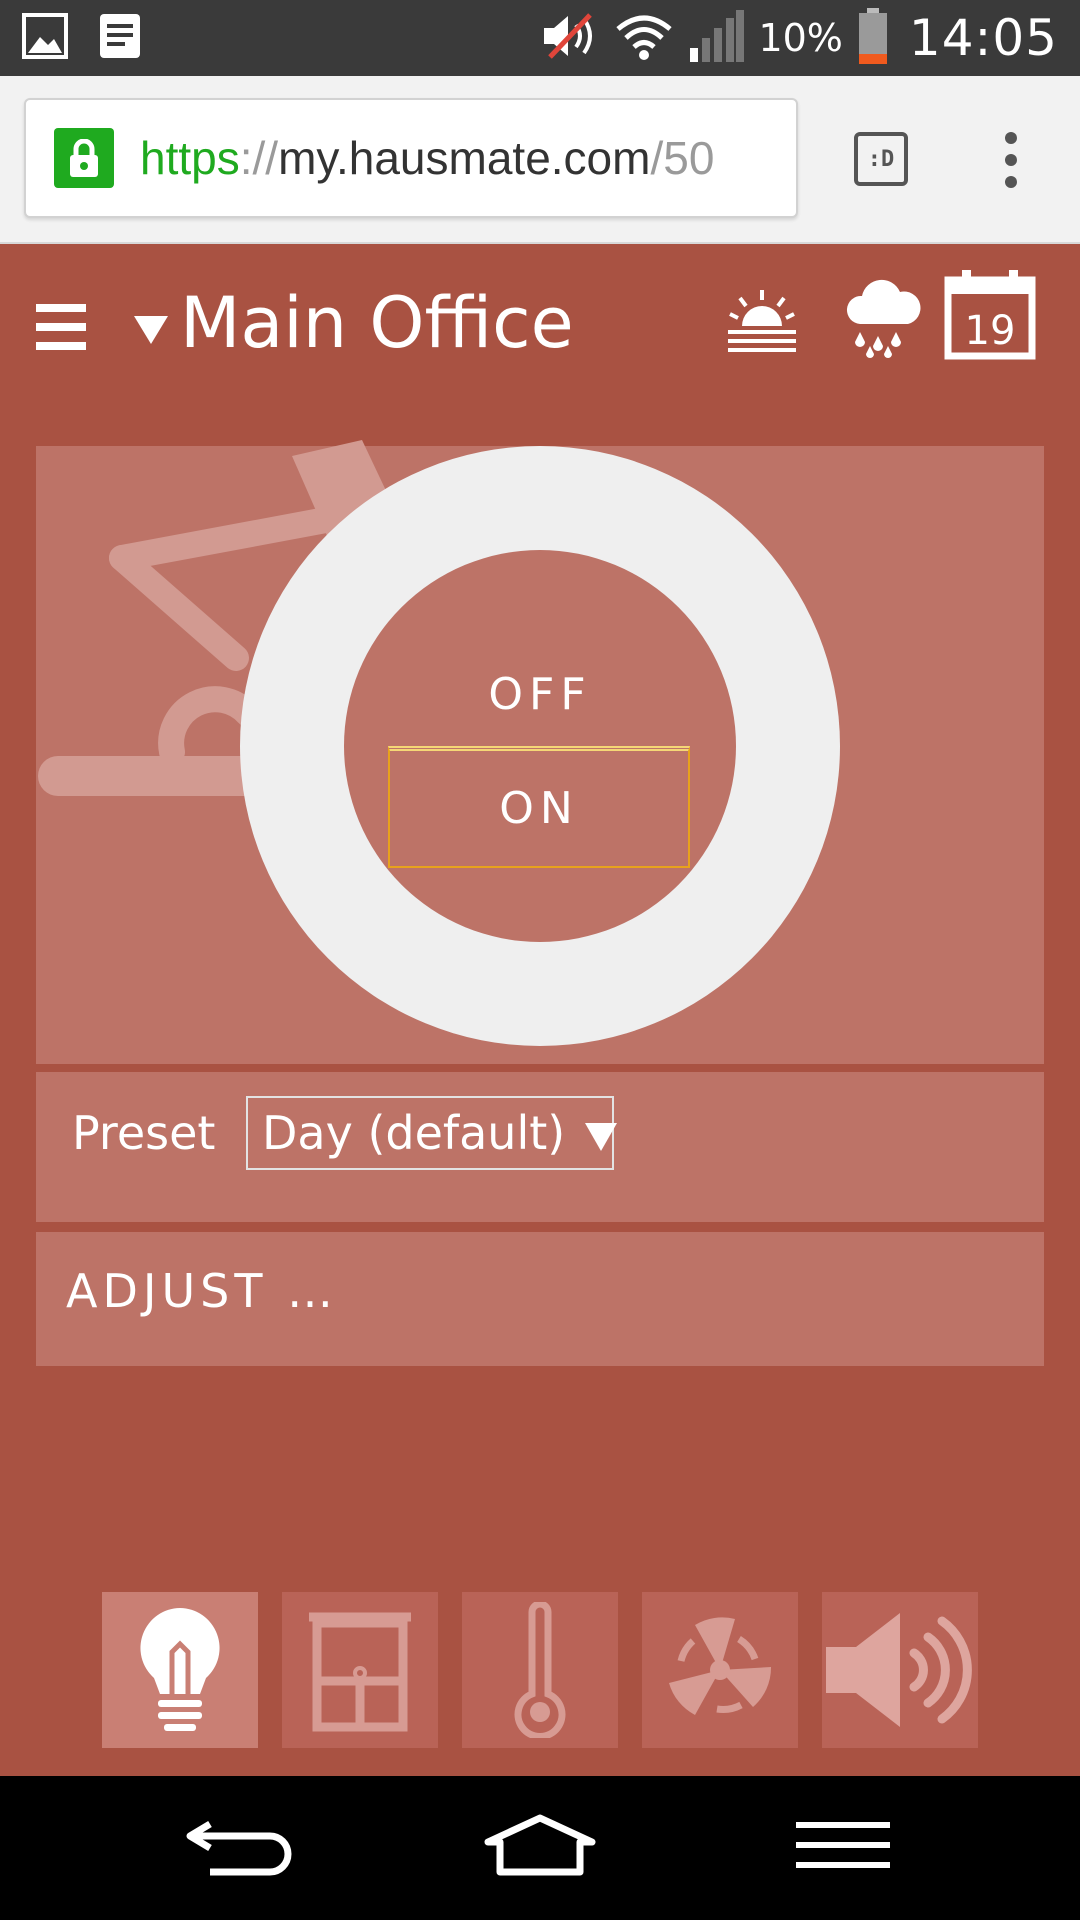 Image resolution: width=1080 pixels, height=1920 pixels. Describe the element at coordinates (144, 1133) in the screenshot. I see `preset-label: Preset` at that location.